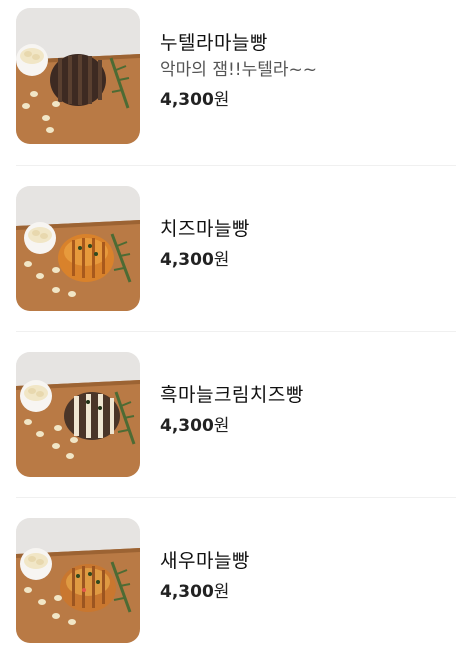  I want to click on cheese-garlic-bread-photo-icon, so click(78, 248).